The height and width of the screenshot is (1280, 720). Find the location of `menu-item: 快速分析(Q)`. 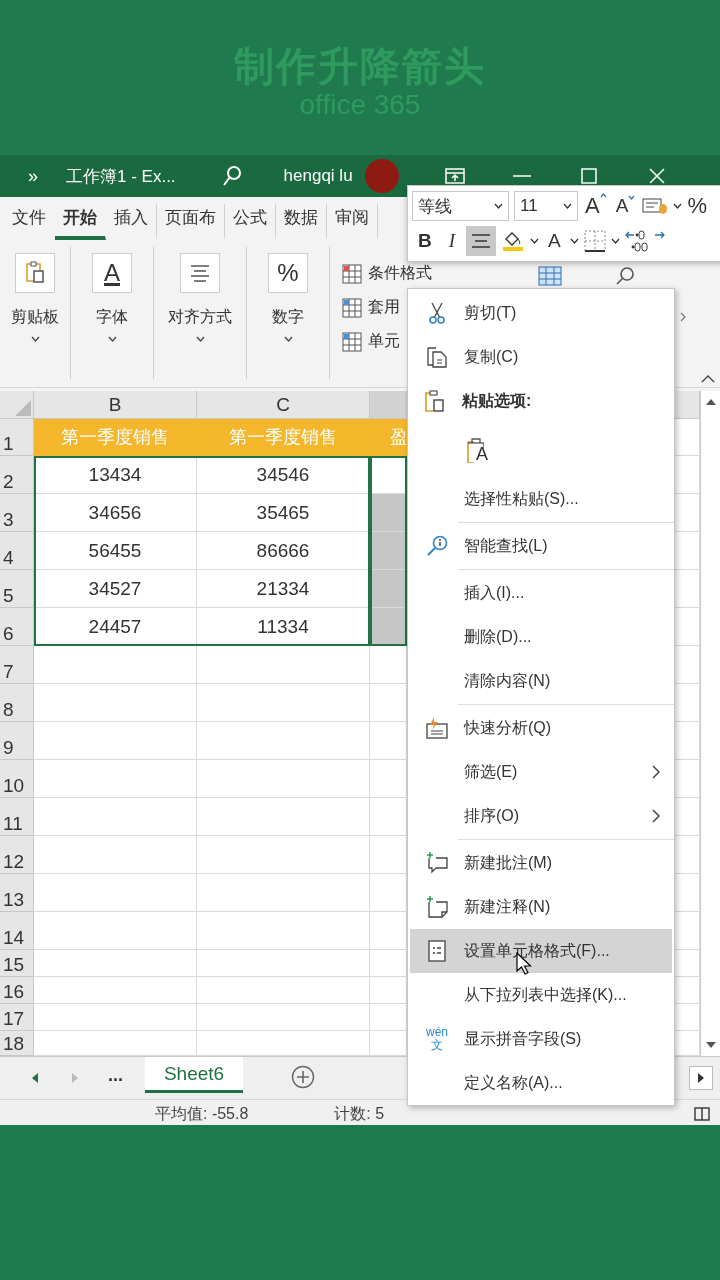

menu-item: 快速分析(Q) is located at coordinates (541, 728).